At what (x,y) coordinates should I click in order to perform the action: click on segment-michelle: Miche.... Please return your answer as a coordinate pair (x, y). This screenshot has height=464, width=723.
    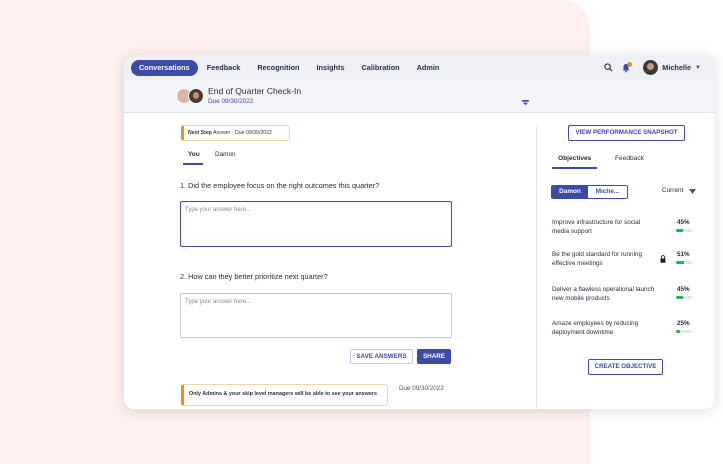
    Looking at the image, I should click on (607, 192).